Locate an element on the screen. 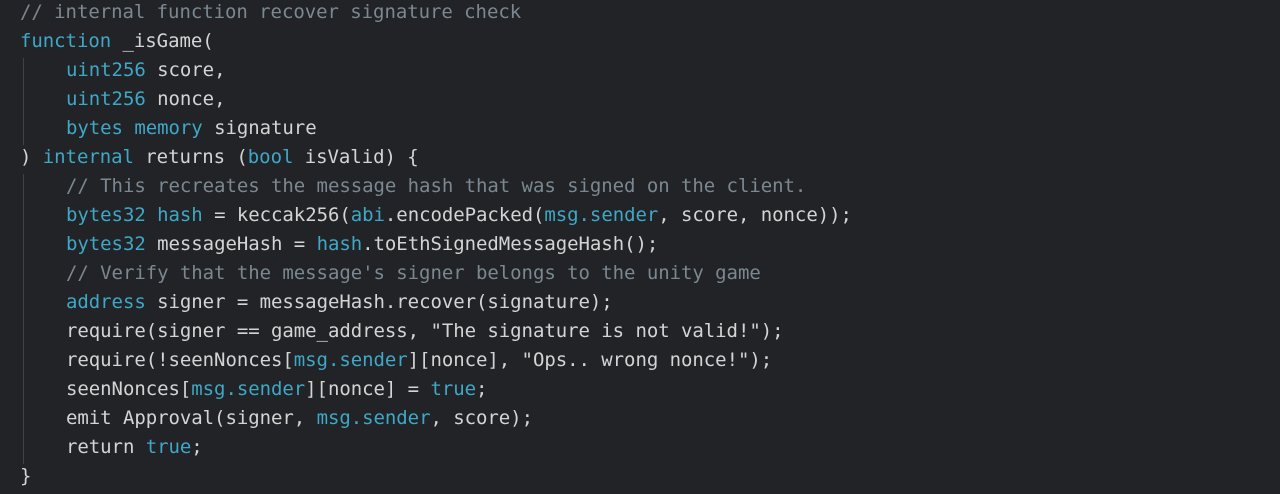  code-token: return is located at coordinates (106, 447).